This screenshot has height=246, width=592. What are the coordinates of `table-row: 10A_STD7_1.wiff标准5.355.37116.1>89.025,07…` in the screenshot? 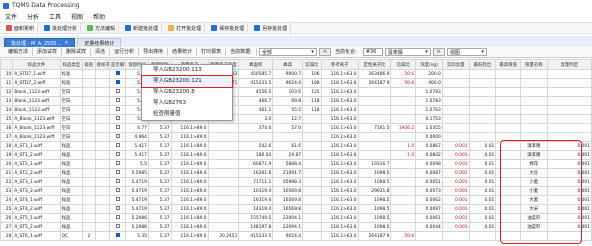 It's located at (296, 74).